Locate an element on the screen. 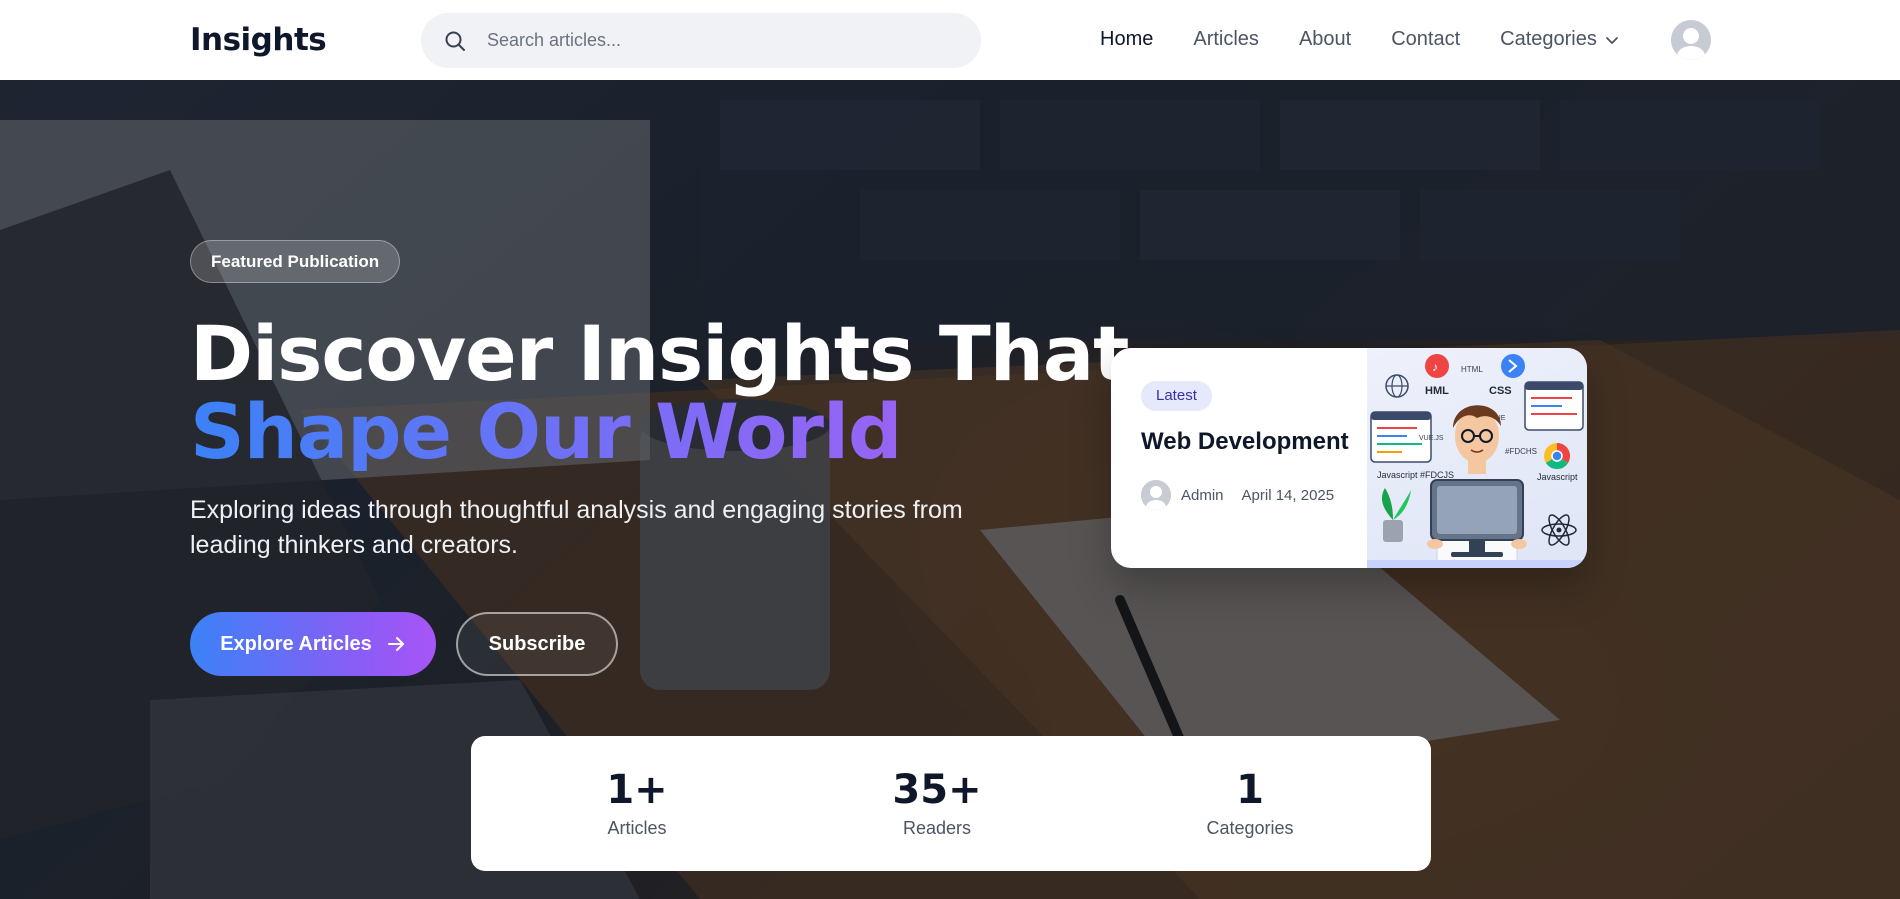 The height and width of the screenshot is (899, 1900). author-name: Admin is located at coordinates (1202, 495).